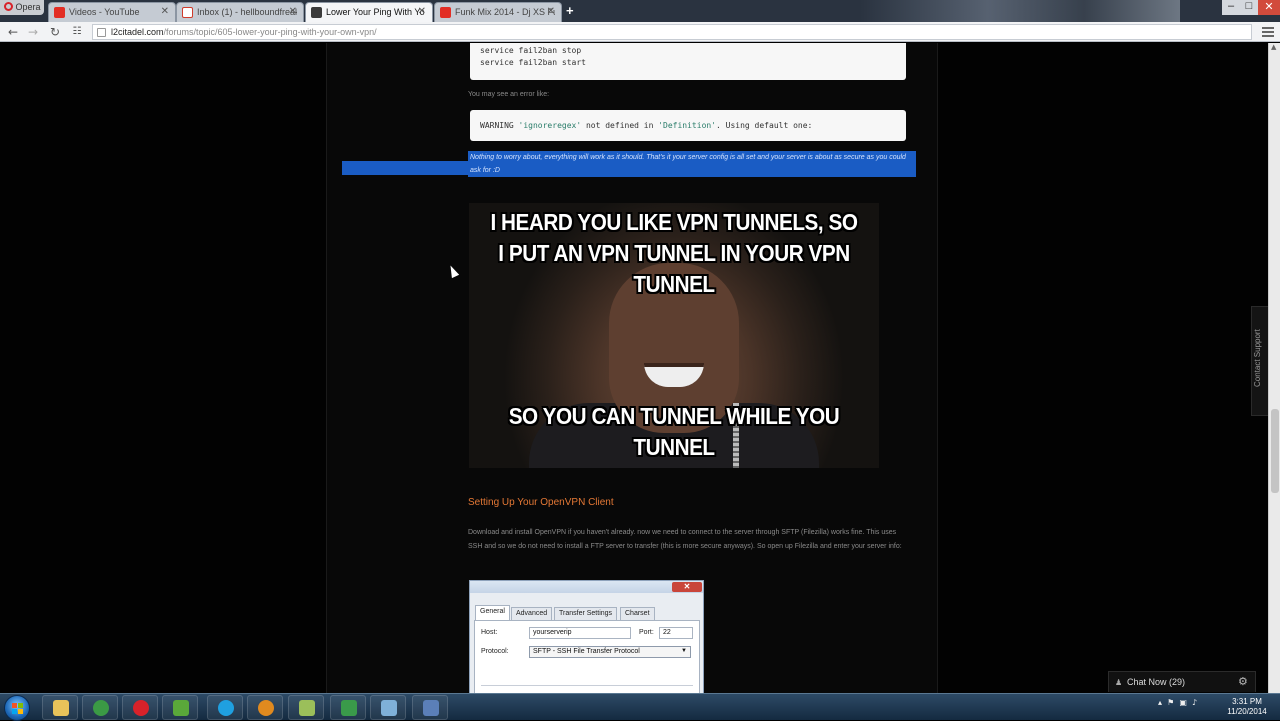 This screenshot has width=1280, height=721. I want to click on skype-icon, so click(226, 708).